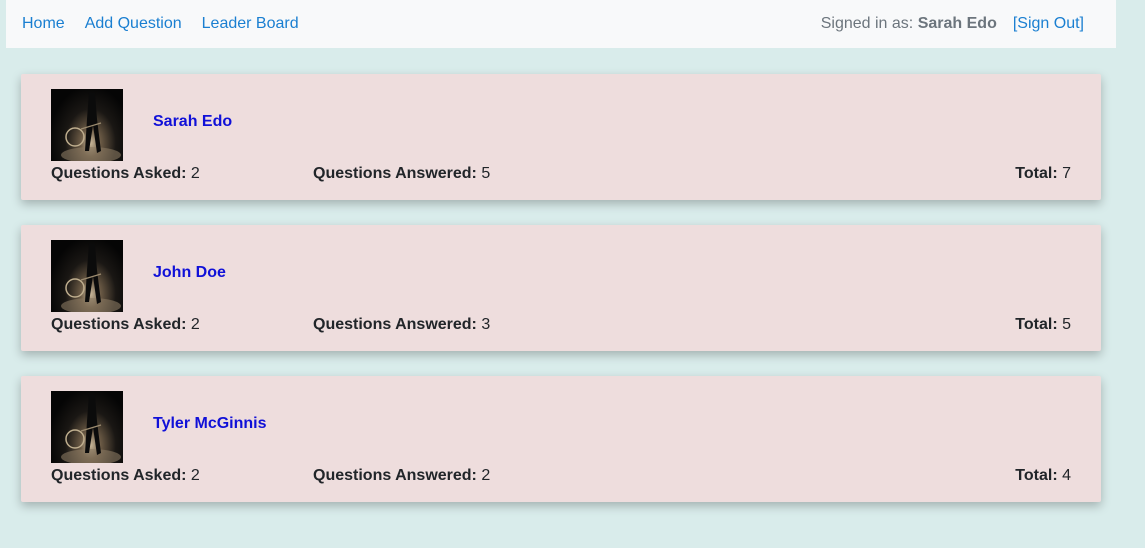 The height and width of the screenshot is (548, 1145). Describe the element at coordinates (250, 24) in the screenshot. I see `nav-leader-board-link: Leader Board` at that location.